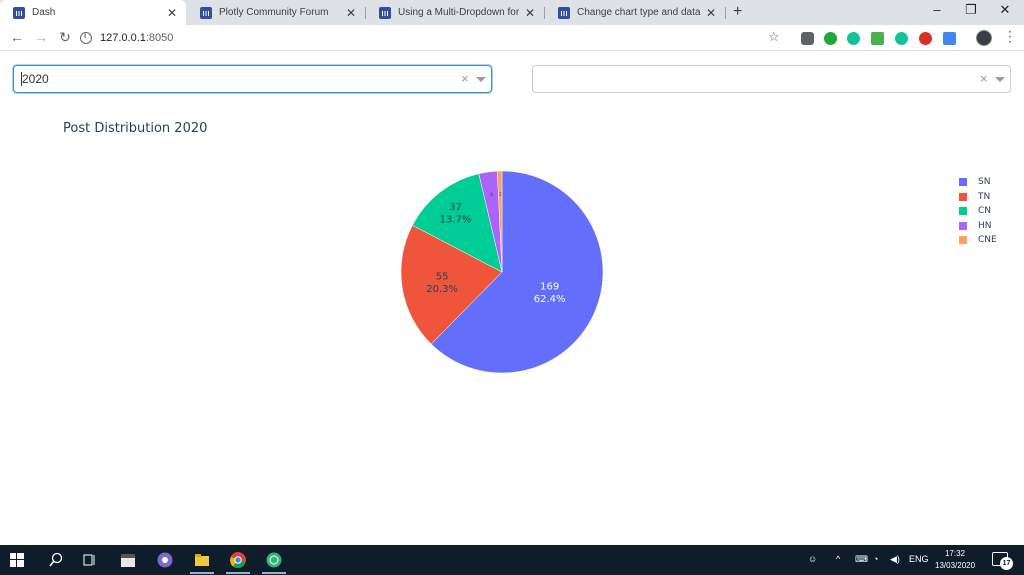 Image resolution: width=1024 pixels, height=575 pixels. What do you see at coordinates (90, 560) in the screenshot?
I see `task-view-icon` at bounding box center [90, 560].